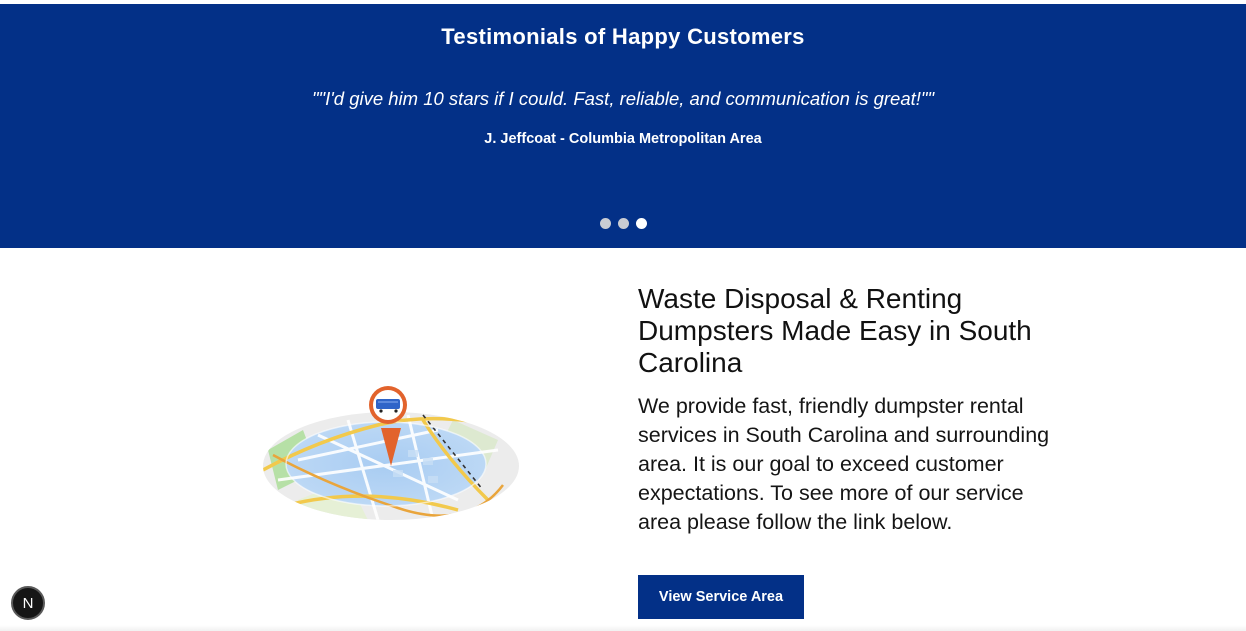  What do you see at coordinates (28, 603) in the screenshot?
I see `n-badge-icon: N` at bounding box center [28, 603].